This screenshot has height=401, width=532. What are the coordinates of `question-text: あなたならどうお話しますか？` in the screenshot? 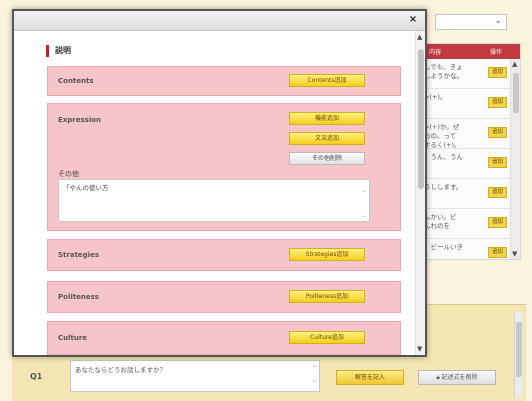 It's located at (120, 370).